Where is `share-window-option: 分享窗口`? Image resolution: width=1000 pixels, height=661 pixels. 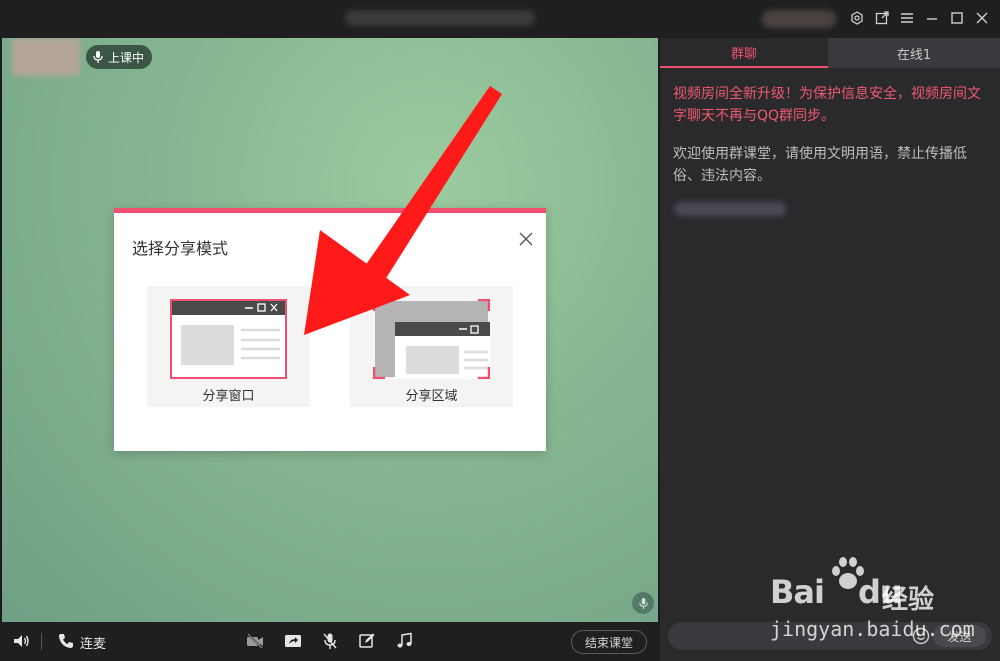 share-window-option: 分享窗口 is located at coordinates (228, 346).